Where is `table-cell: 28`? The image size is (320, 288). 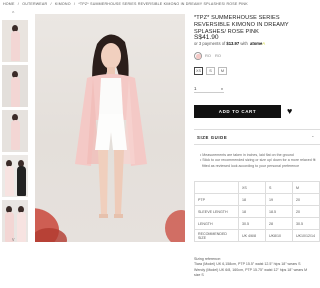 table-cell: 28 is located at coordinates (279, 223).